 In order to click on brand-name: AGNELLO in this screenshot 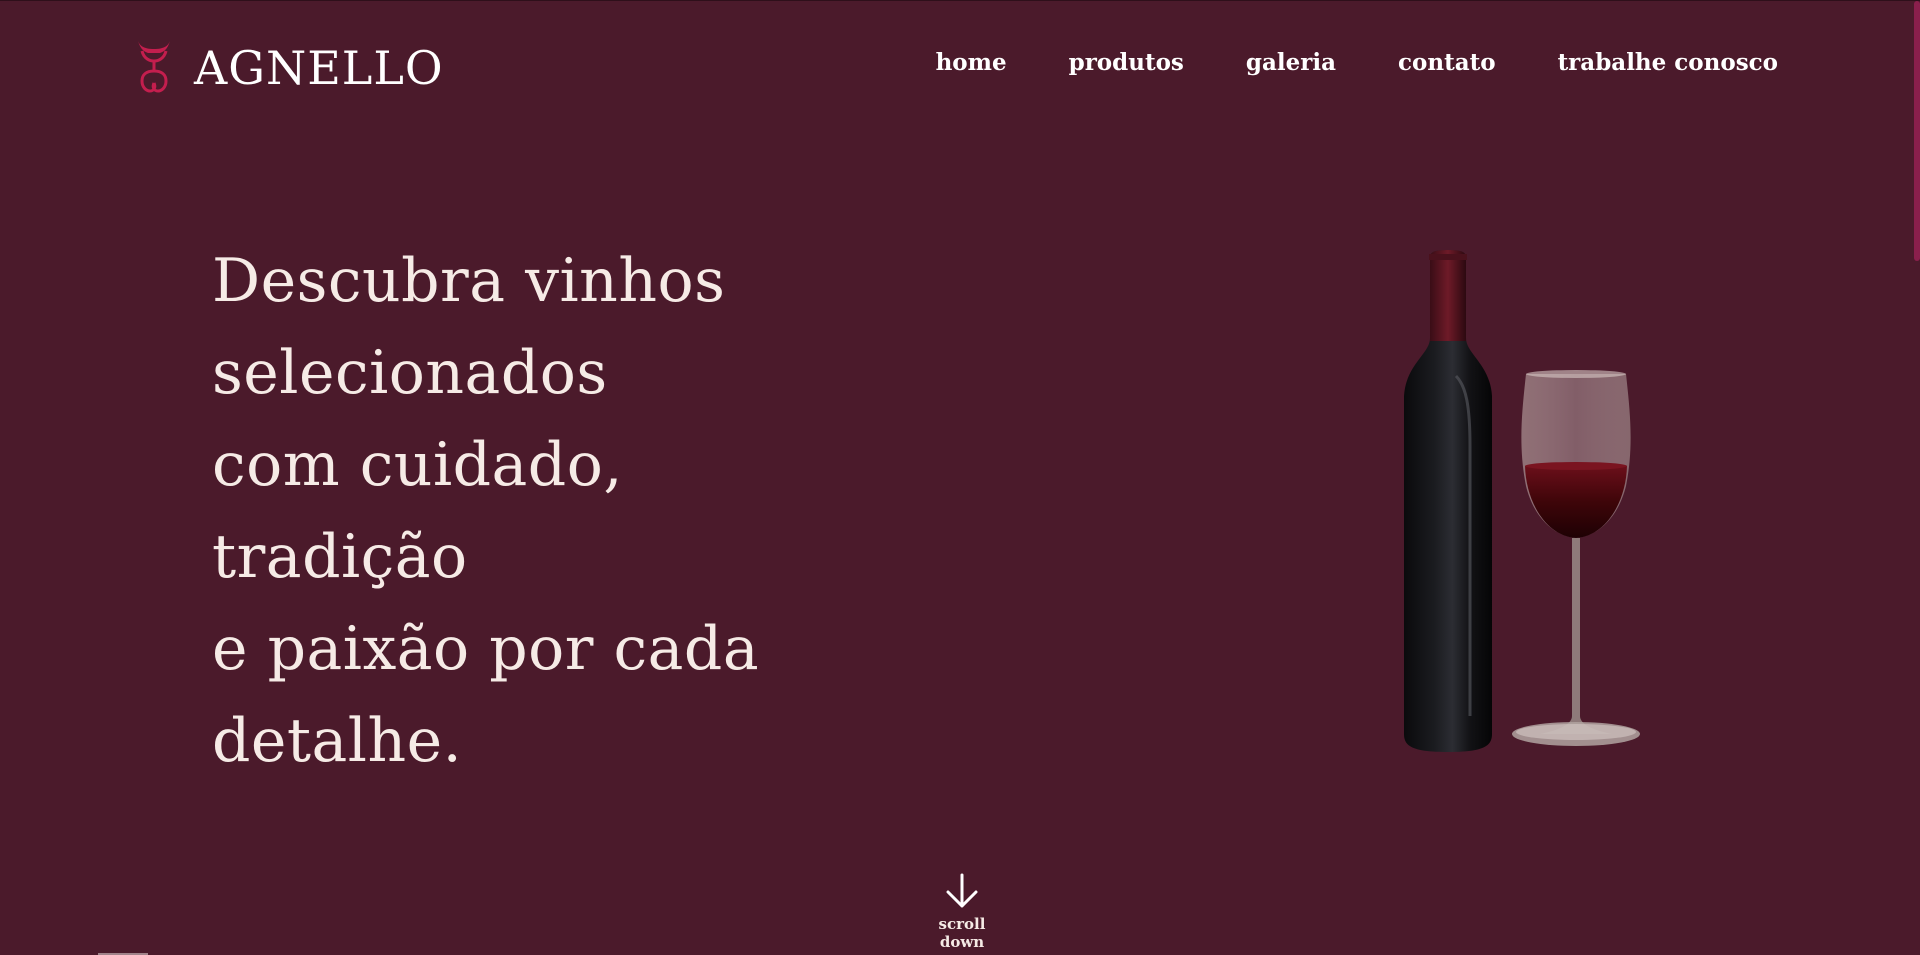, I will do `click(319, 68)`.